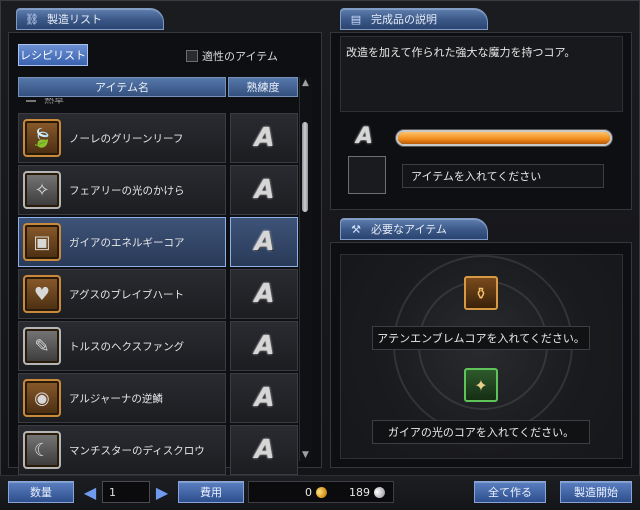  I want to click on table-row: 🍃 ノーレのグリーンリーフ A, so click(158, 138).